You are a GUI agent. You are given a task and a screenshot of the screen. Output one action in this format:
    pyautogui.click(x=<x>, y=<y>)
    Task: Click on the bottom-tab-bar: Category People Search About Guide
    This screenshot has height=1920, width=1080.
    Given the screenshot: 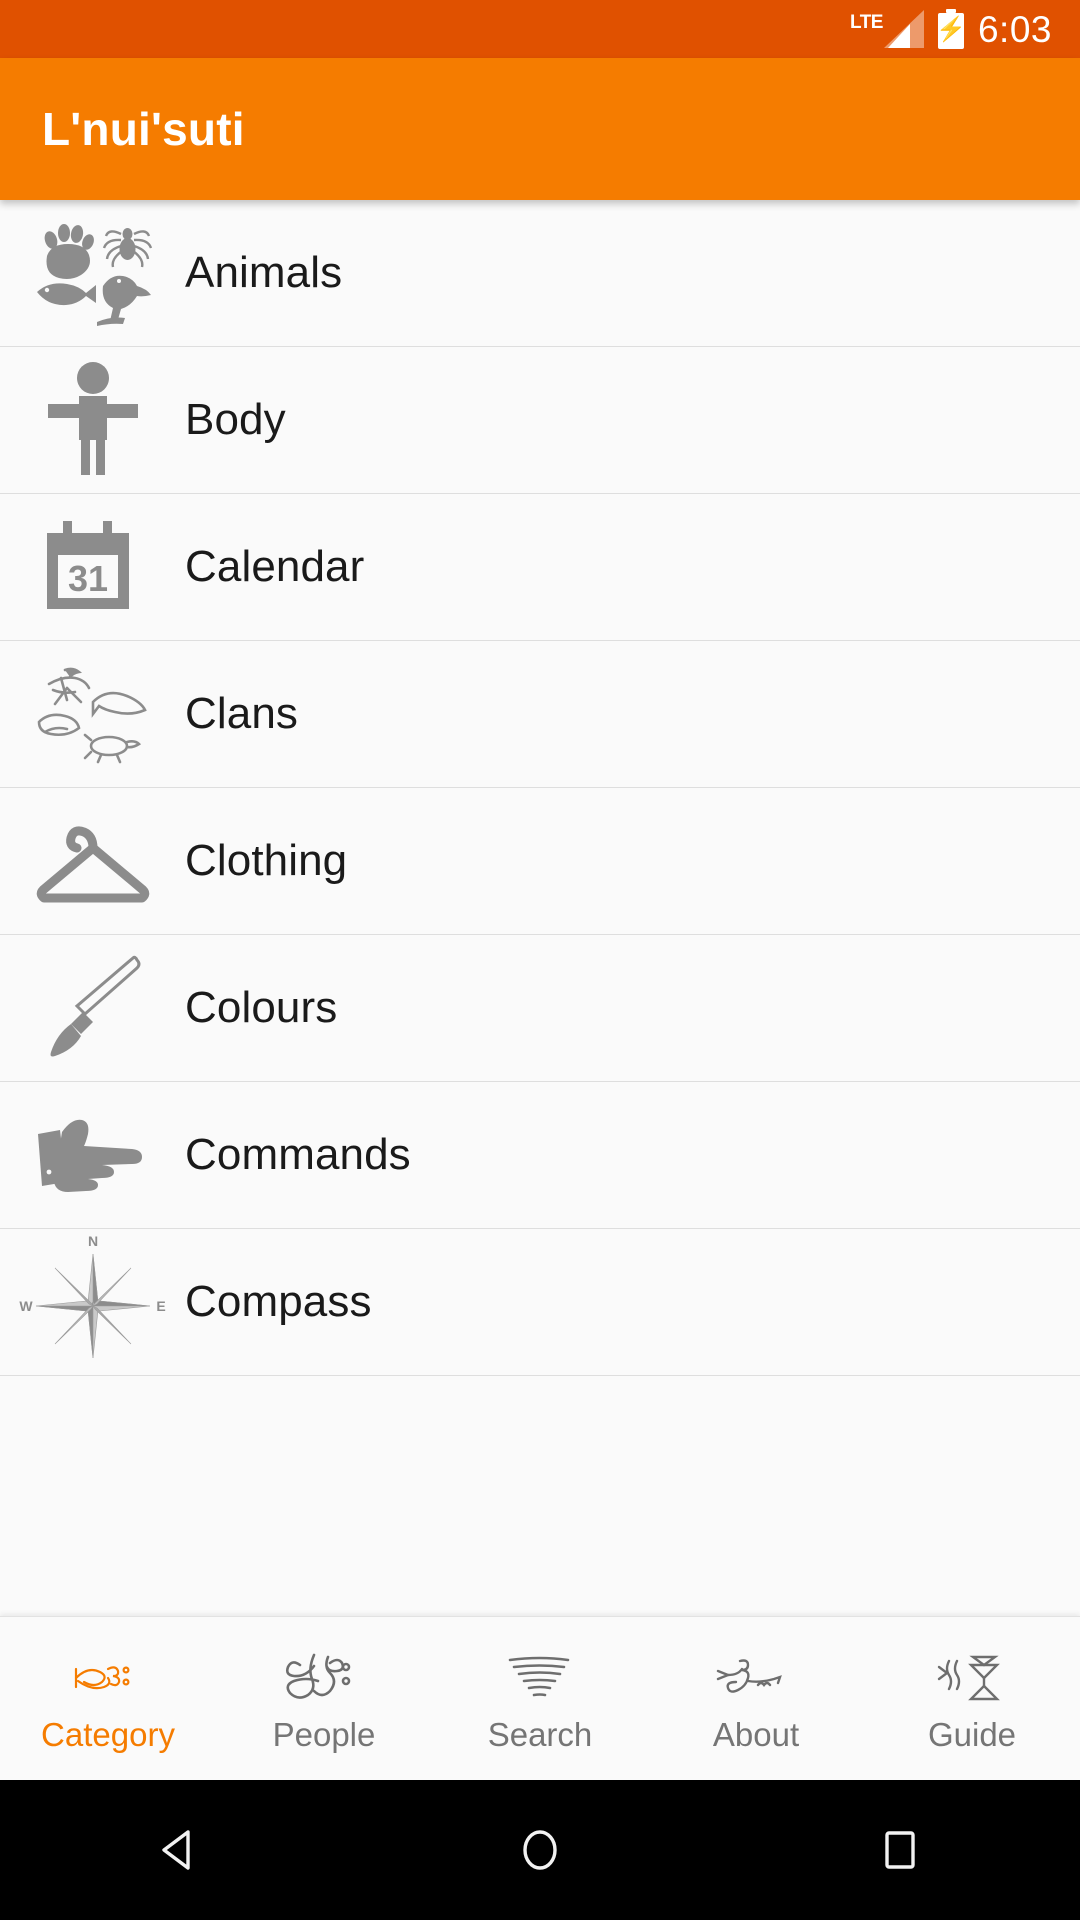 What is the action you would take?
    pyautogui.click(x=540, y=1698)
    